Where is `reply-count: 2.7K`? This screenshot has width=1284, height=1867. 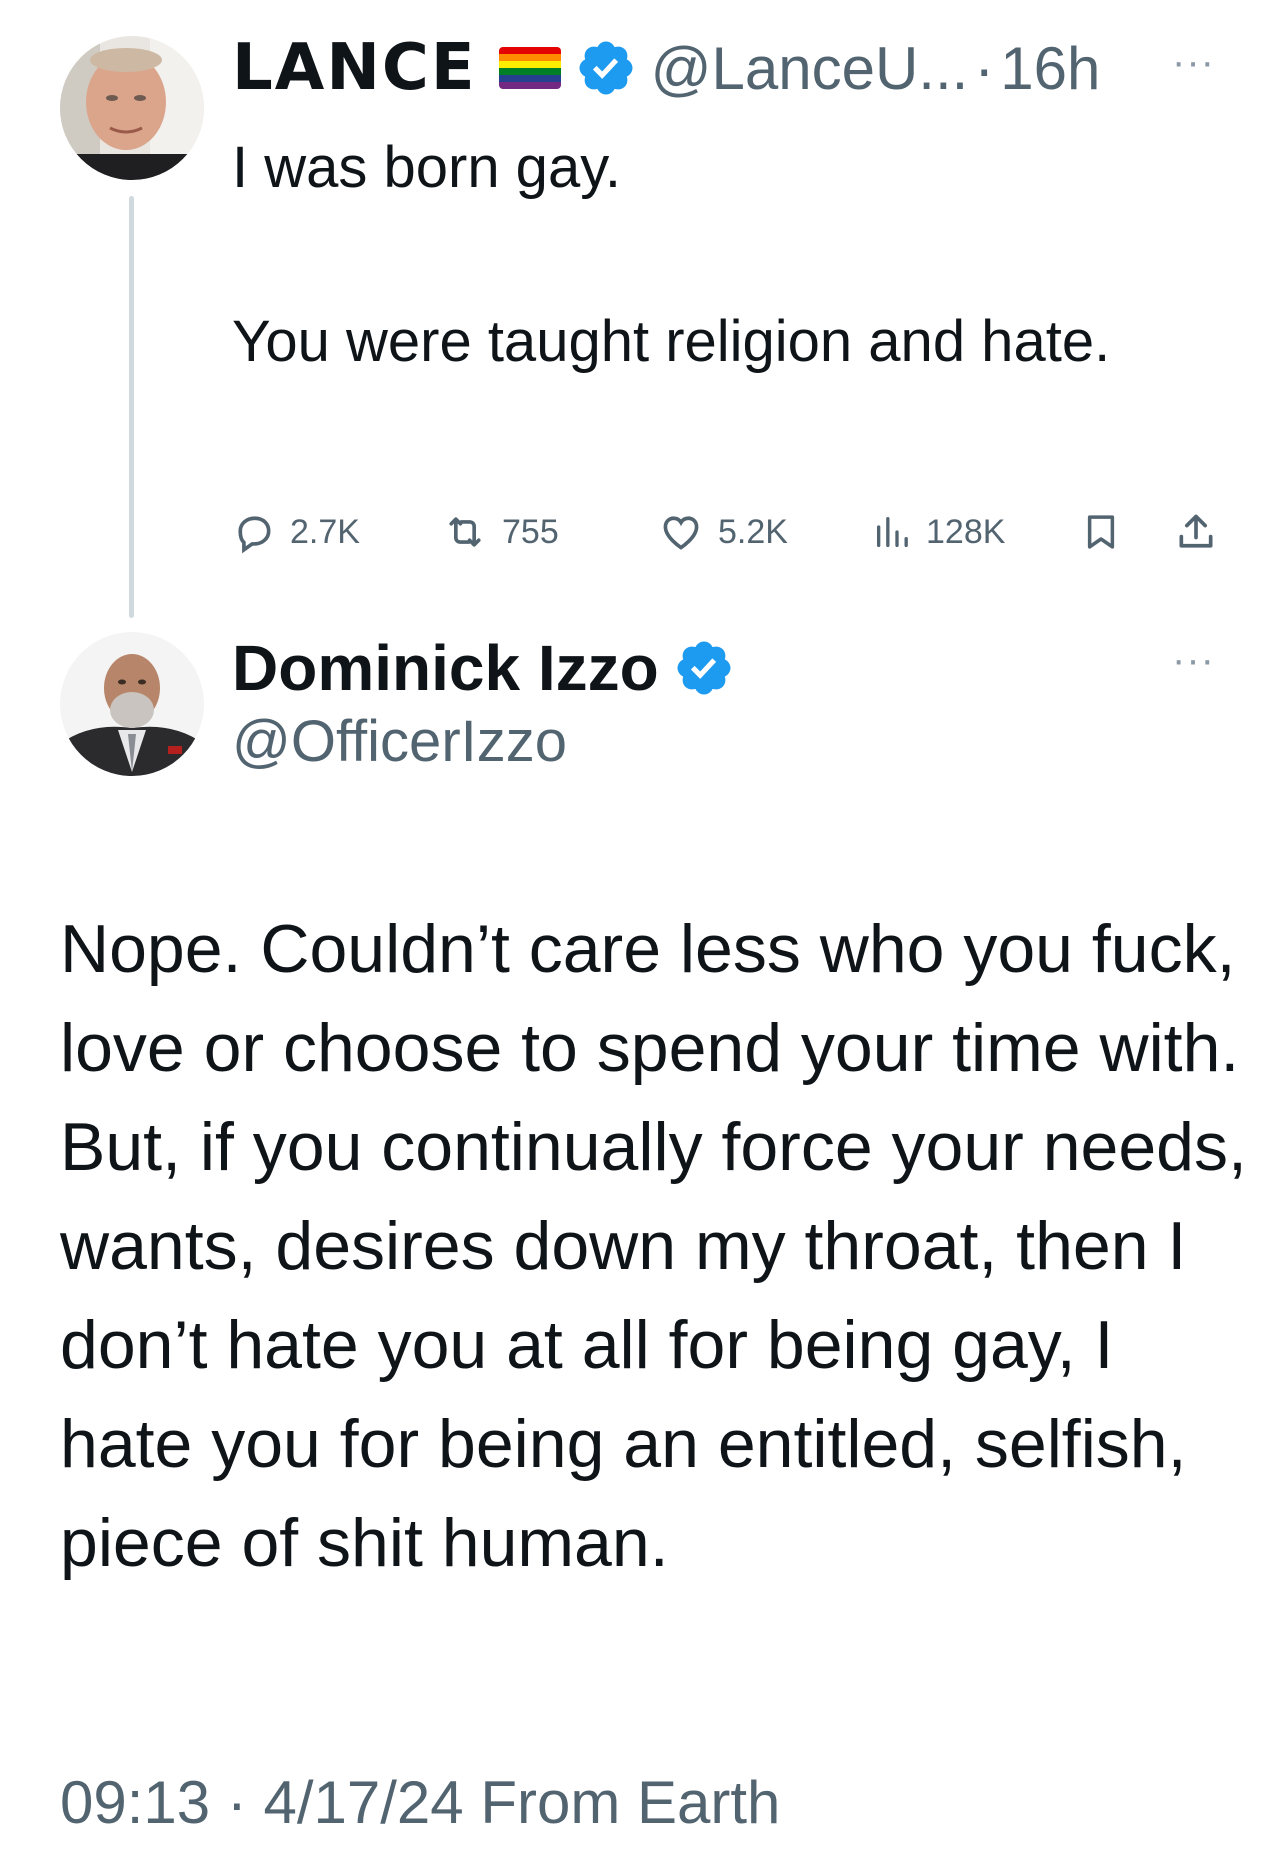 reply-count: 2.7K is located at coordinates (325, 531).